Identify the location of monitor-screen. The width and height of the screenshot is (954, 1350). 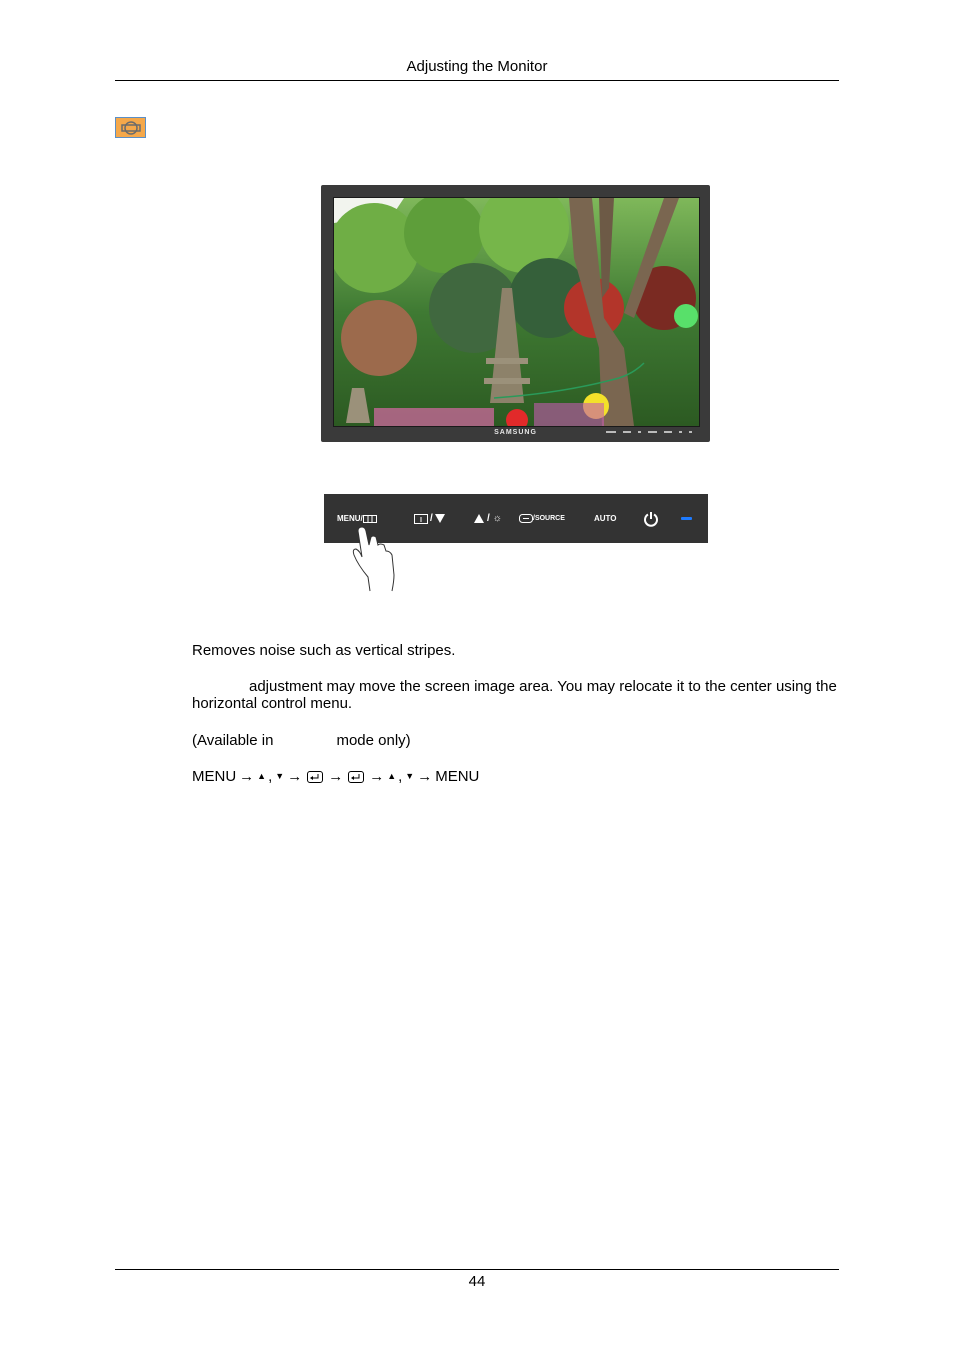
(516, 312).